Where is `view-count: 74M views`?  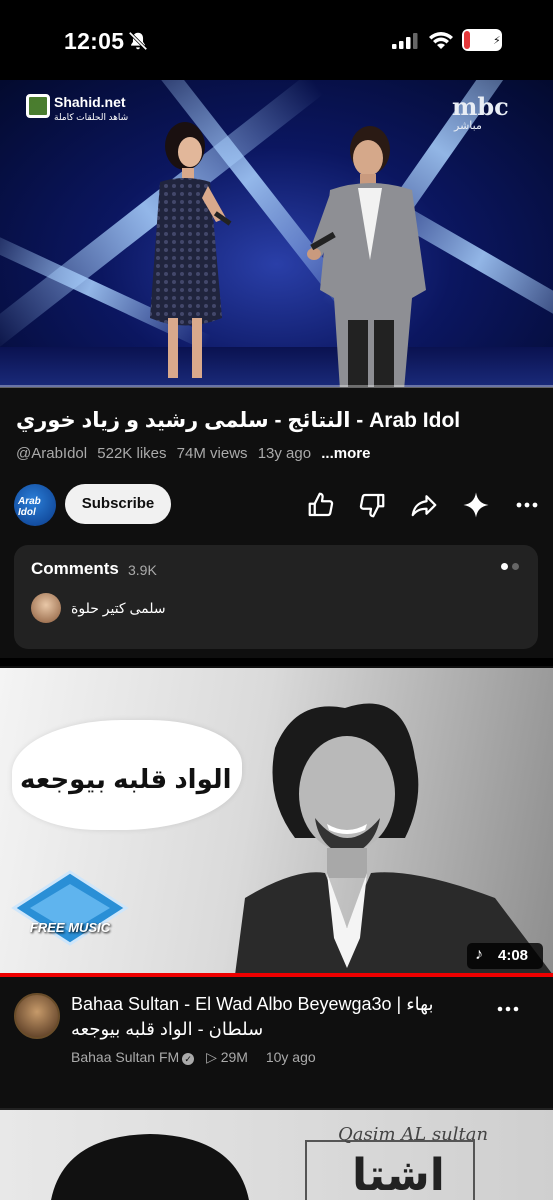 view-count: 74M views is located at coordinates (212, 453).